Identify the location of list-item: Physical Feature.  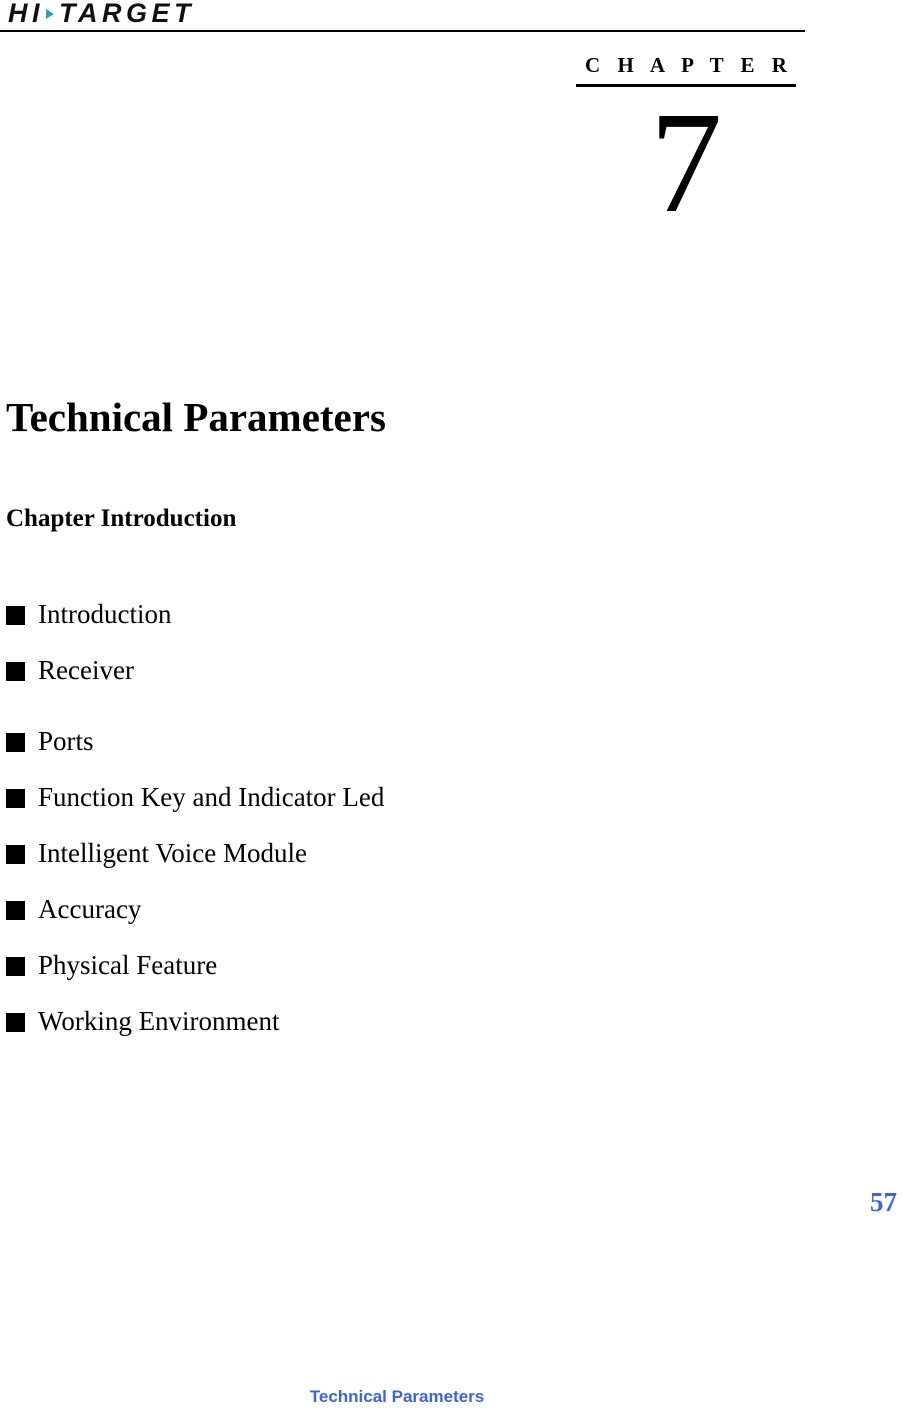
(326, 965).